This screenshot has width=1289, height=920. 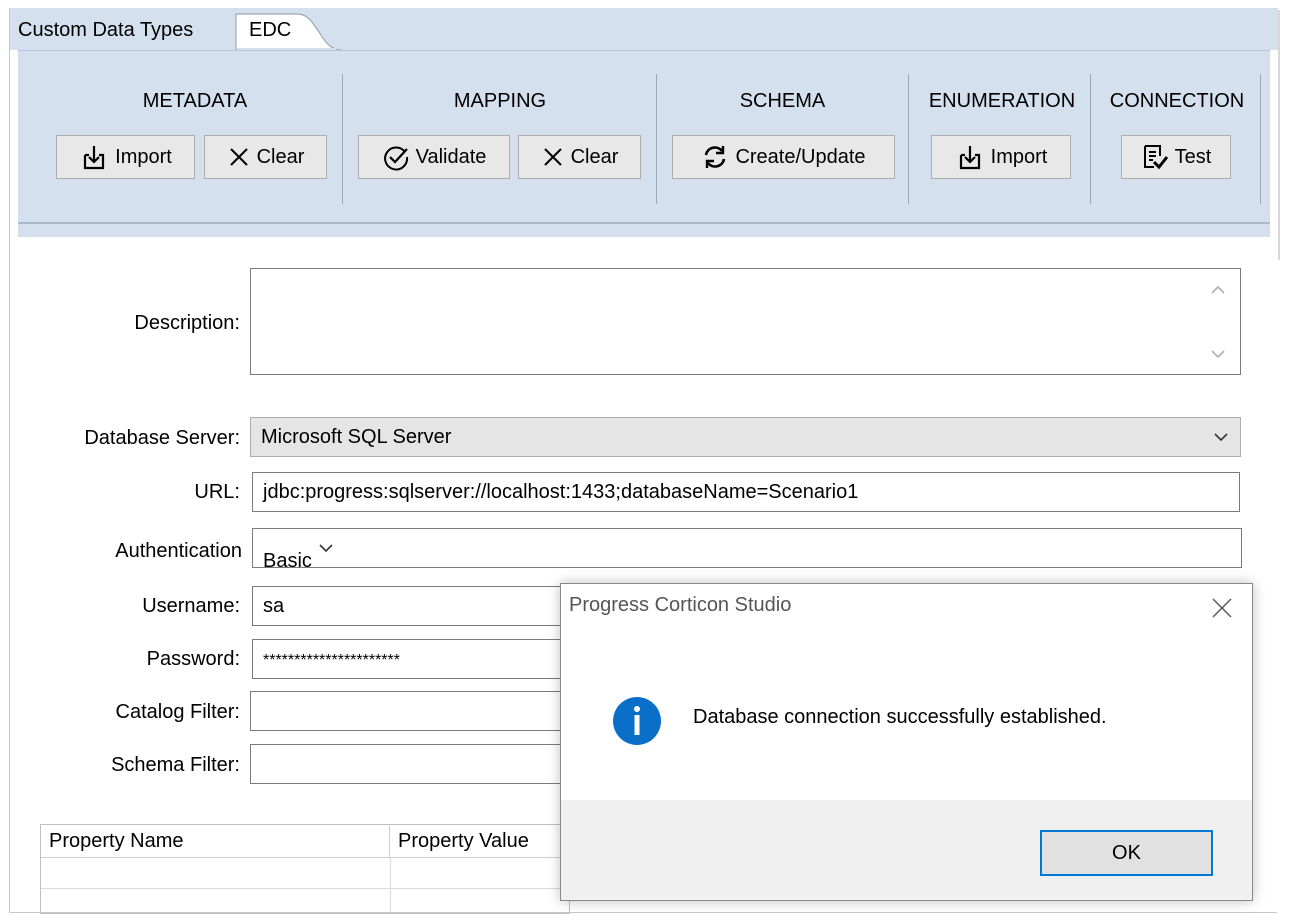 What do you see at coordinates (187, 323) in the screenshot?
I see `description-label: Description:` at bounding box center [187, 323].